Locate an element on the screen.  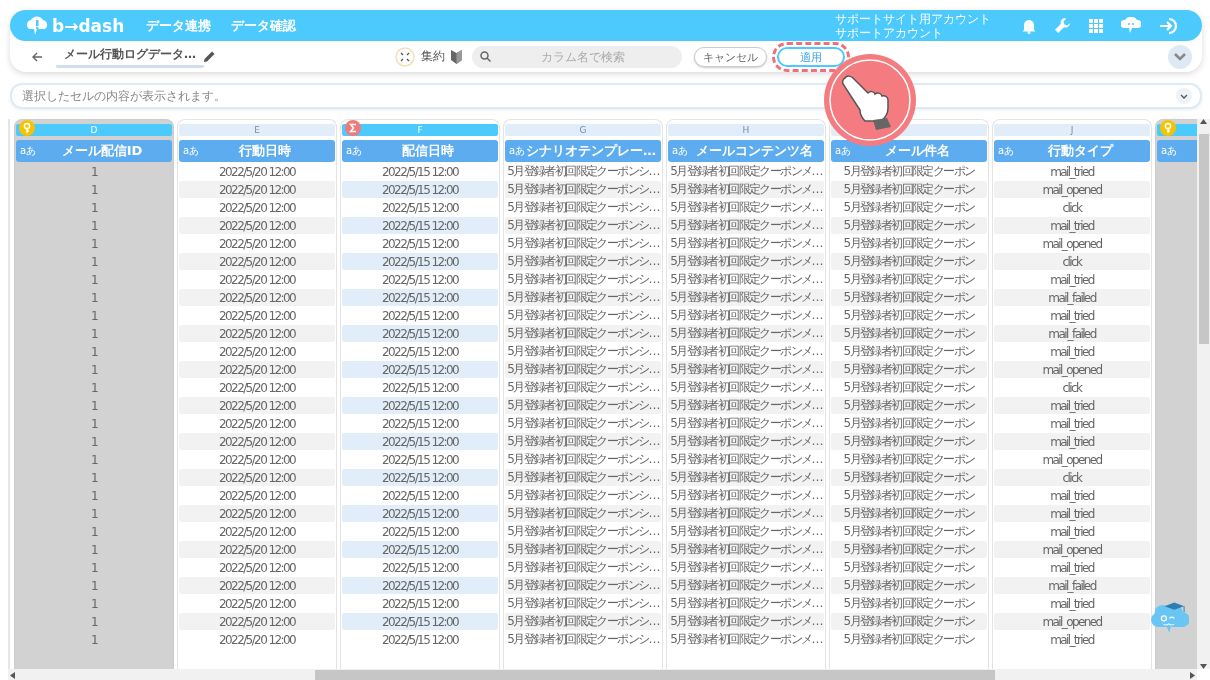
table-cell: click is located at coordinates (1072, 261).